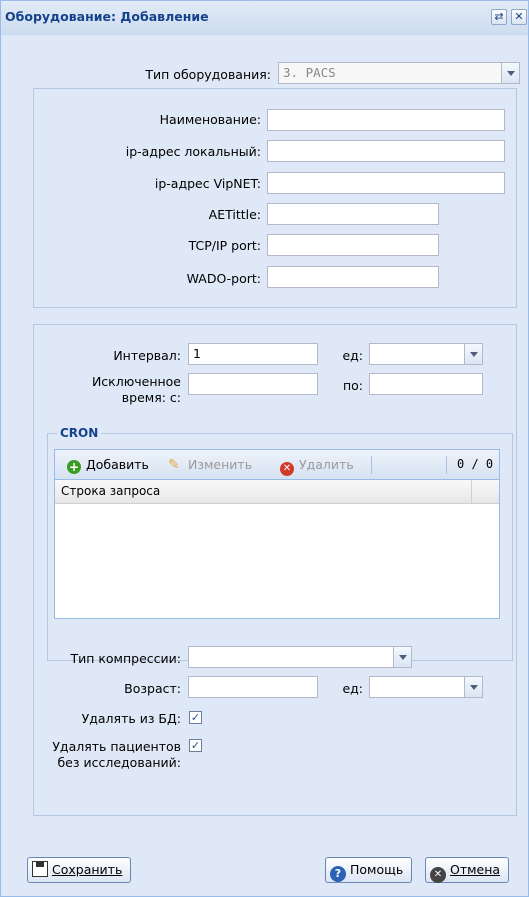 Image resolution: width=529 pixels, height=897 pixels. Describe the element at coordinates (475, 464) in the screenshot. I see `cron-counter: 0 / 0` at that location.